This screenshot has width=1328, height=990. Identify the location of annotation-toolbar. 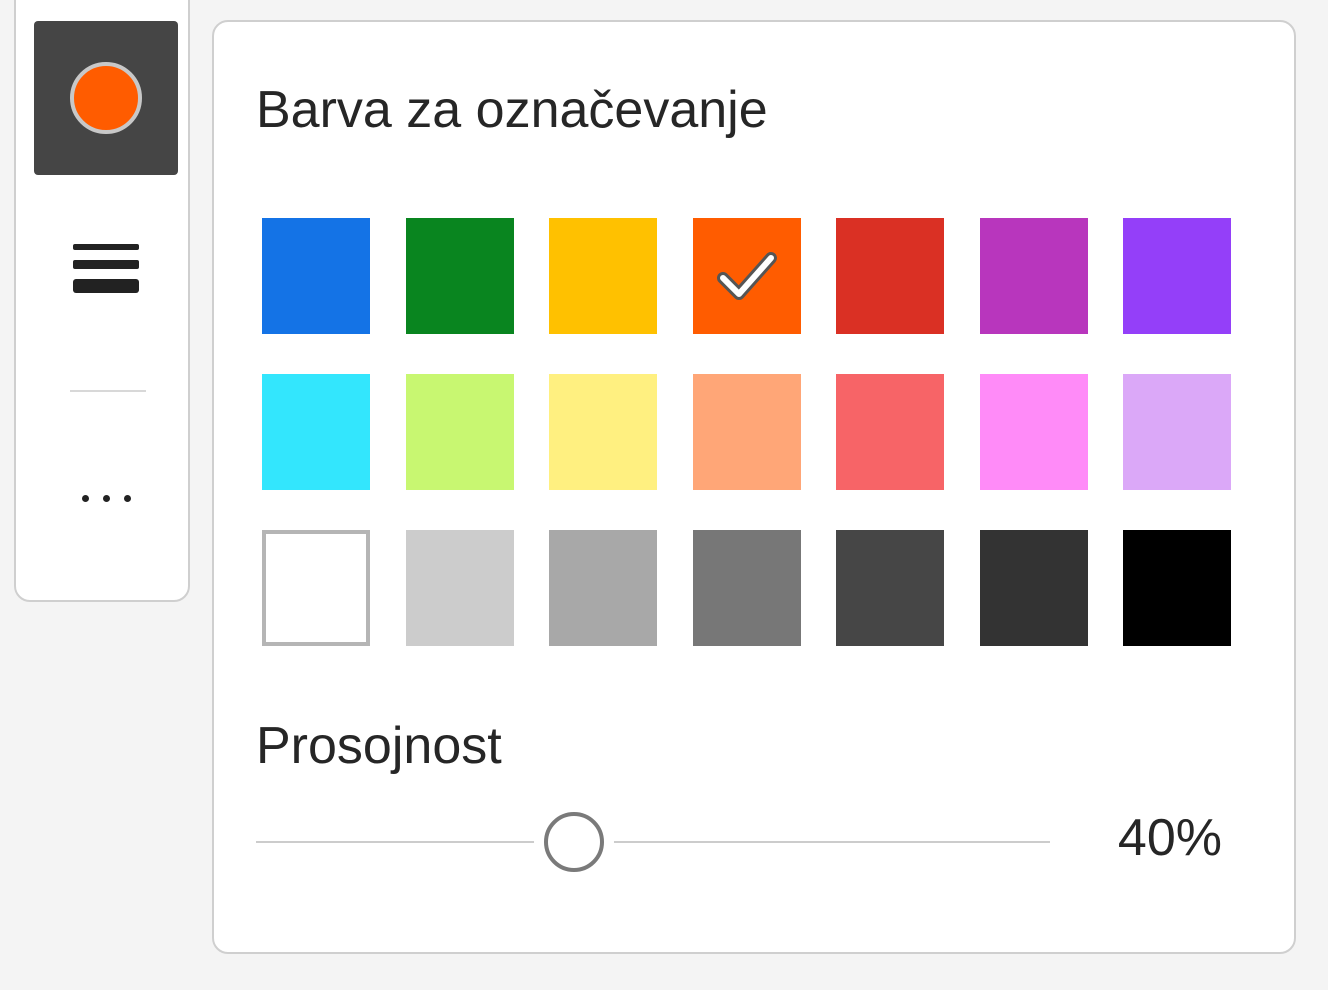
(102, 301).